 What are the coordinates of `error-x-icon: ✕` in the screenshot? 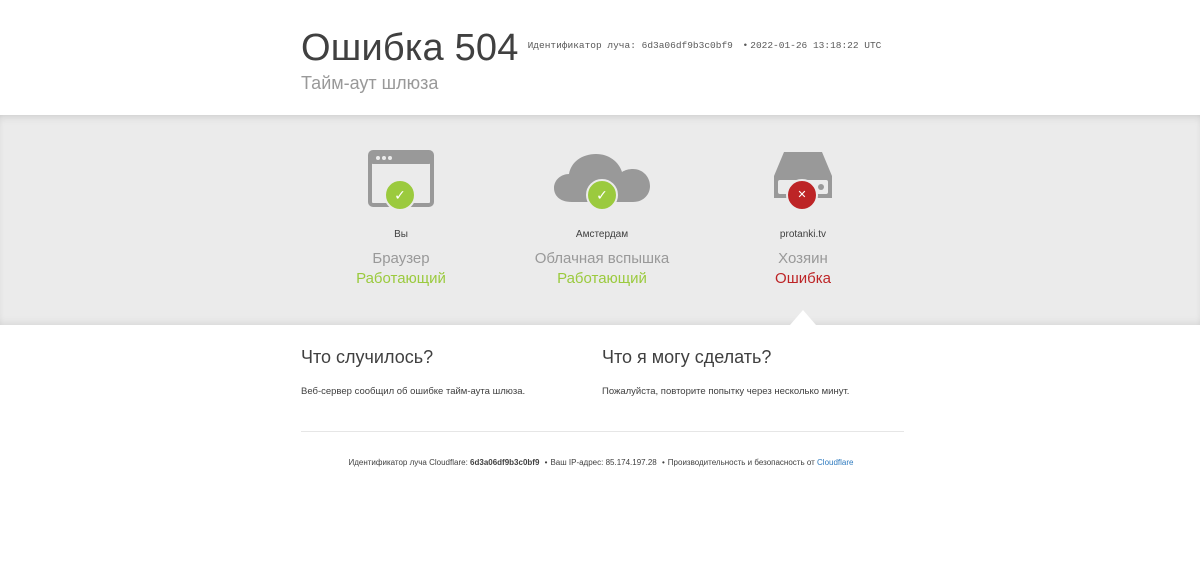 It's located at (802, 195).